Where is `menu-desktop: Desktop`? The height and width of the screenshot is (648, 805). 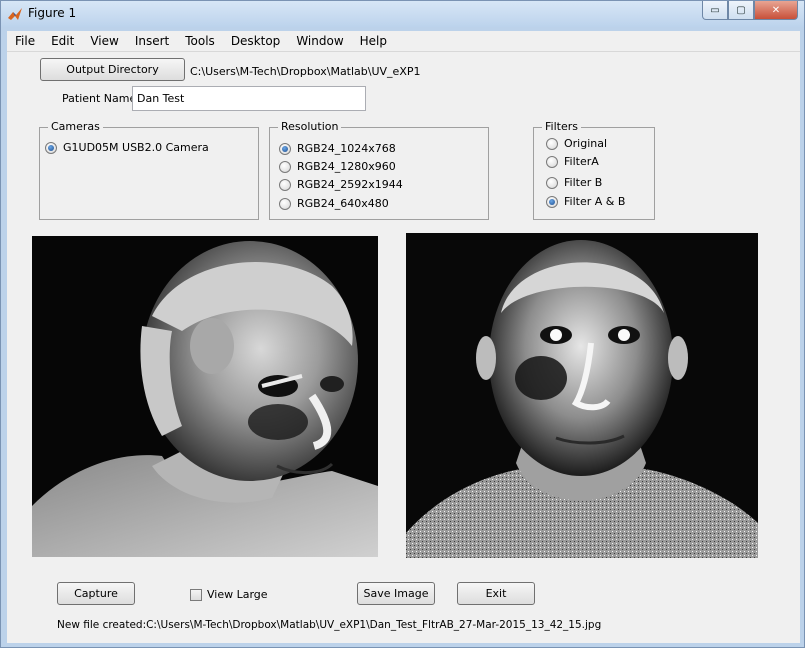 menu-desktop: Desktop is located at coordinates (256, 41).